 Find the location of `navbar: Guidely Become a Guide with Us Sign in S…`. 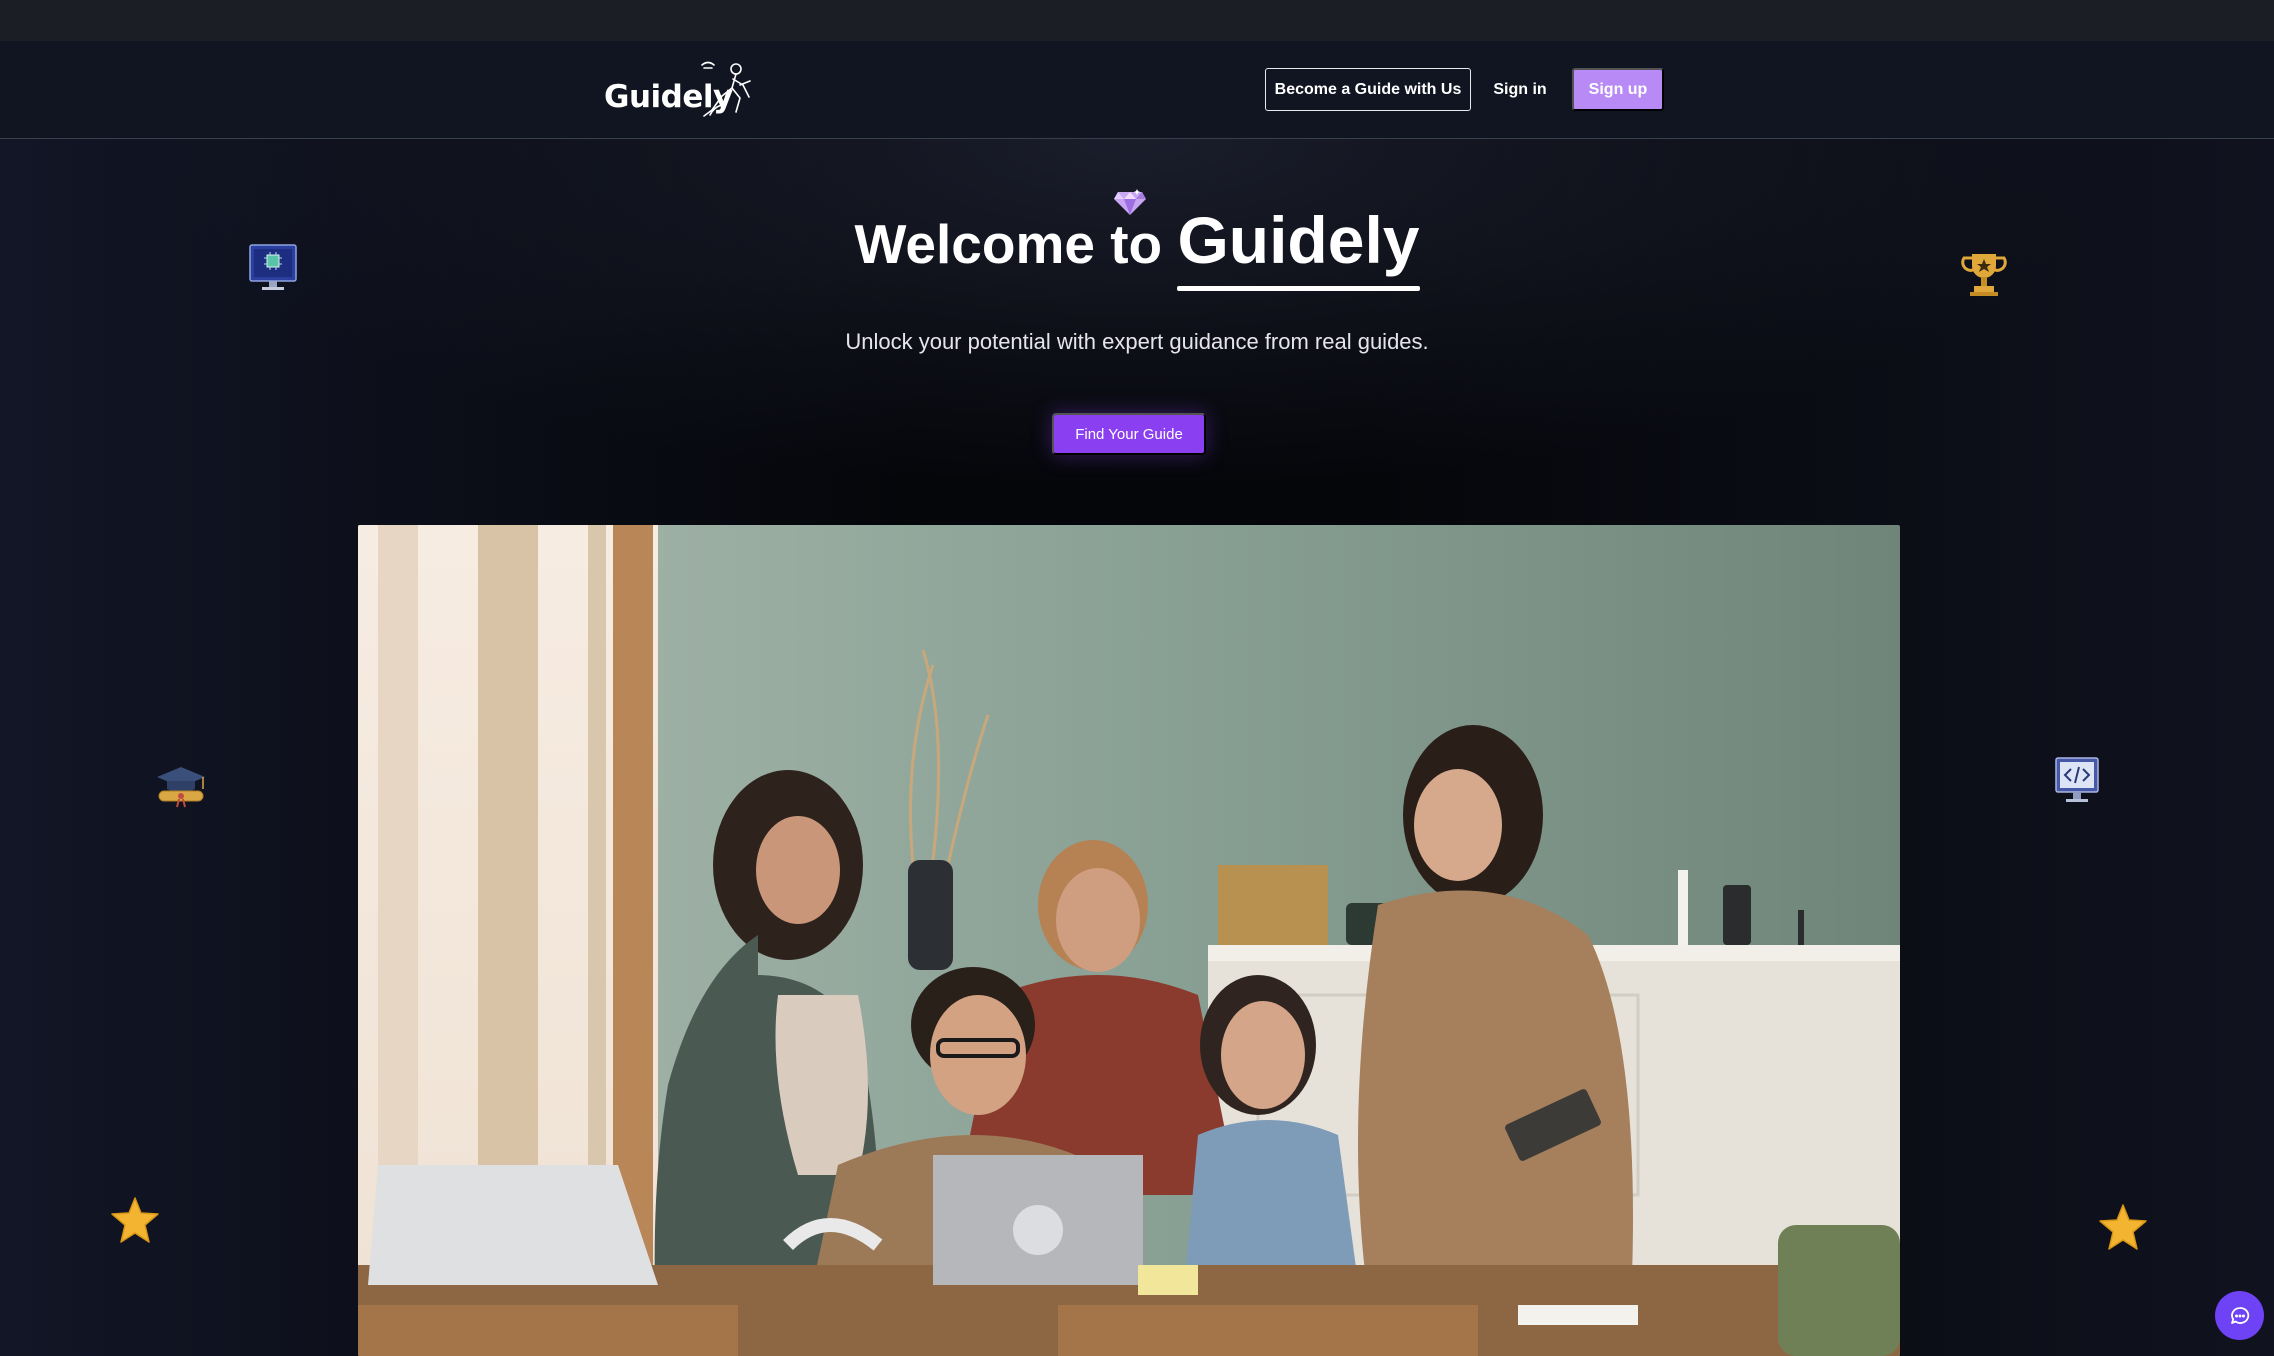

navbar: Guidely Become a Guide with Us Sign in S… is located at coordinates (1137, 90).